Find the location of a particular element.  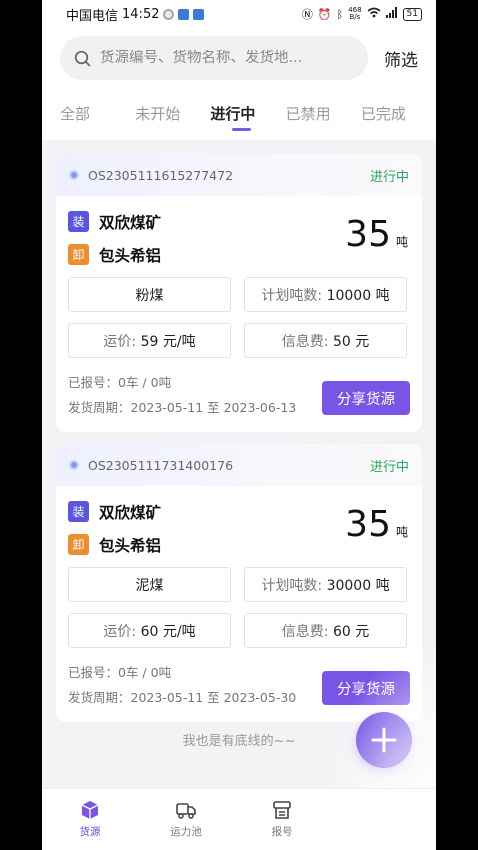

freight-price: 运价: 60 元/吨 is located at coordinates (149, 630).